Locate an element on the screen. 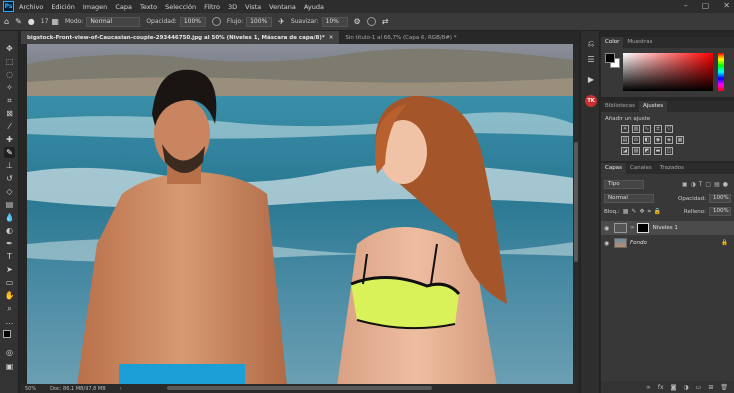 This screenshot has width=734, height=393. hue-slider is located at coordinates (721, 72).